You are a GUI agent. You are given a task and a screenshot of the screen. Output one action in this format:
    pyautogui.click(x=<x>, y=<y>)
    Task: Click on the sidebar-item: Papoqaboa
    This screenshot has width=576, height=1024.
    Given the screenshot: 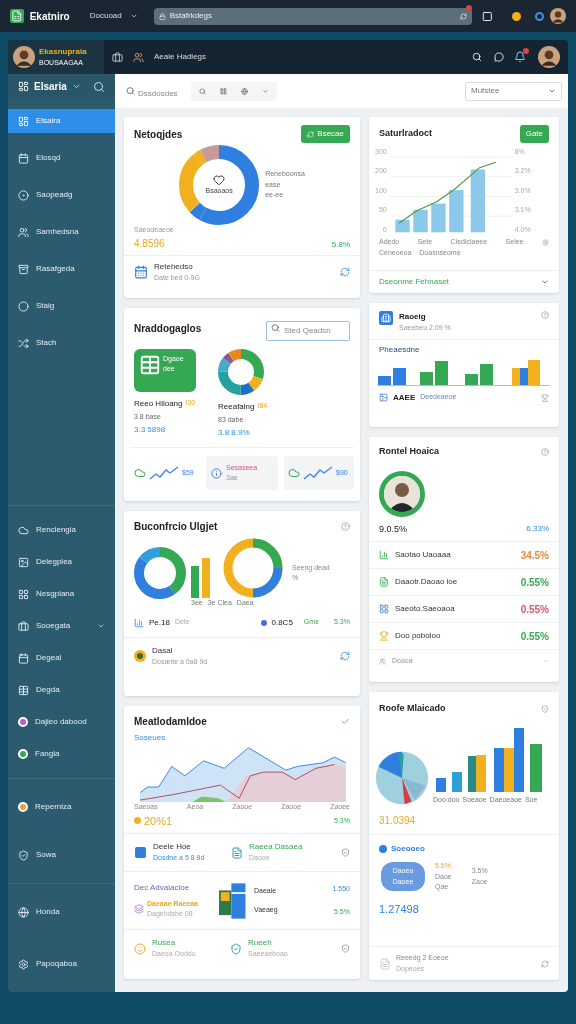 What is the action you would take?
    pyautogui.click(x=61, y=964)
    